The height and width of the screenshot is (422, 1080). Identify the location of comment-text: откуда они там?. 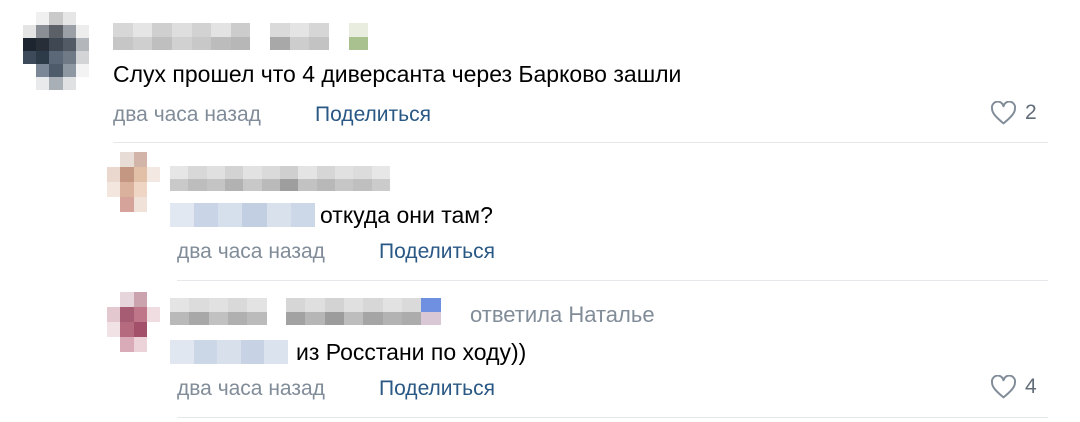
(406, 215).